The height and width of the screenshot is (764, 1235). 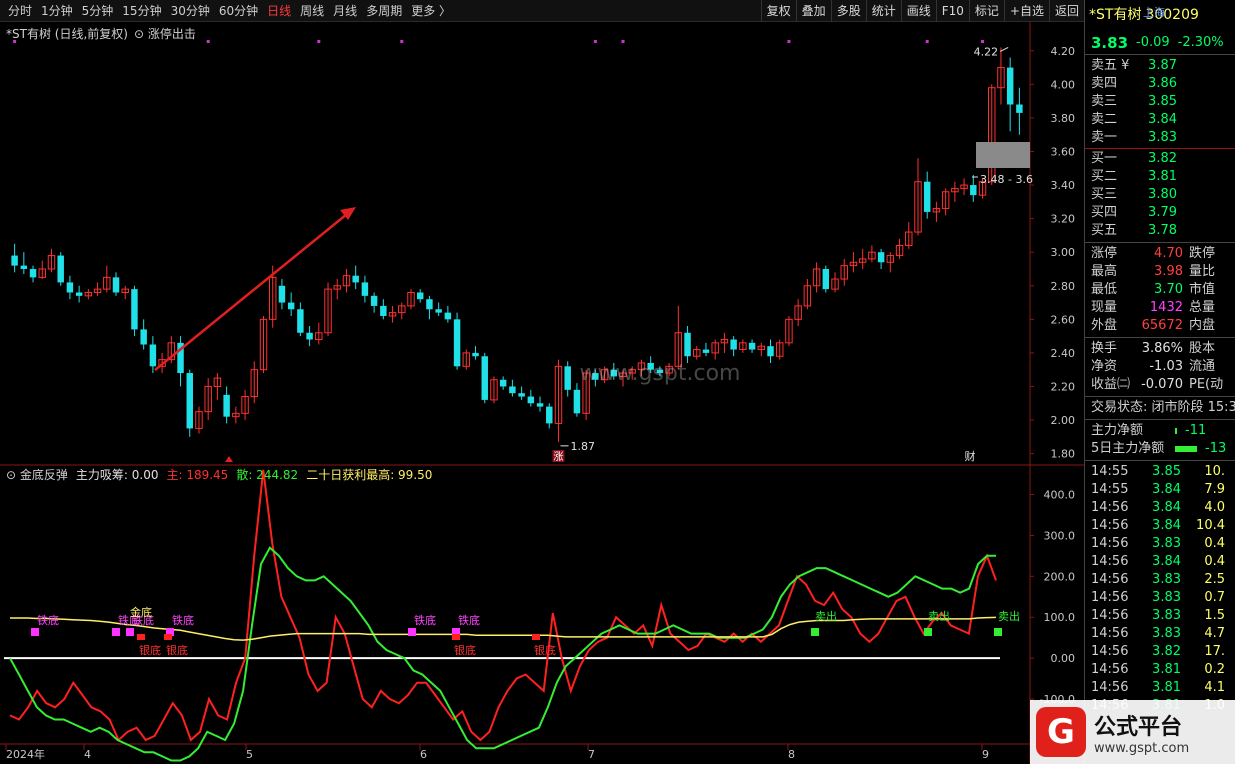 What do you see at coordinates (1104, 137) in the screenshot?
I see `sell-level-label: 卖一` at bounding box center [1104, 137].